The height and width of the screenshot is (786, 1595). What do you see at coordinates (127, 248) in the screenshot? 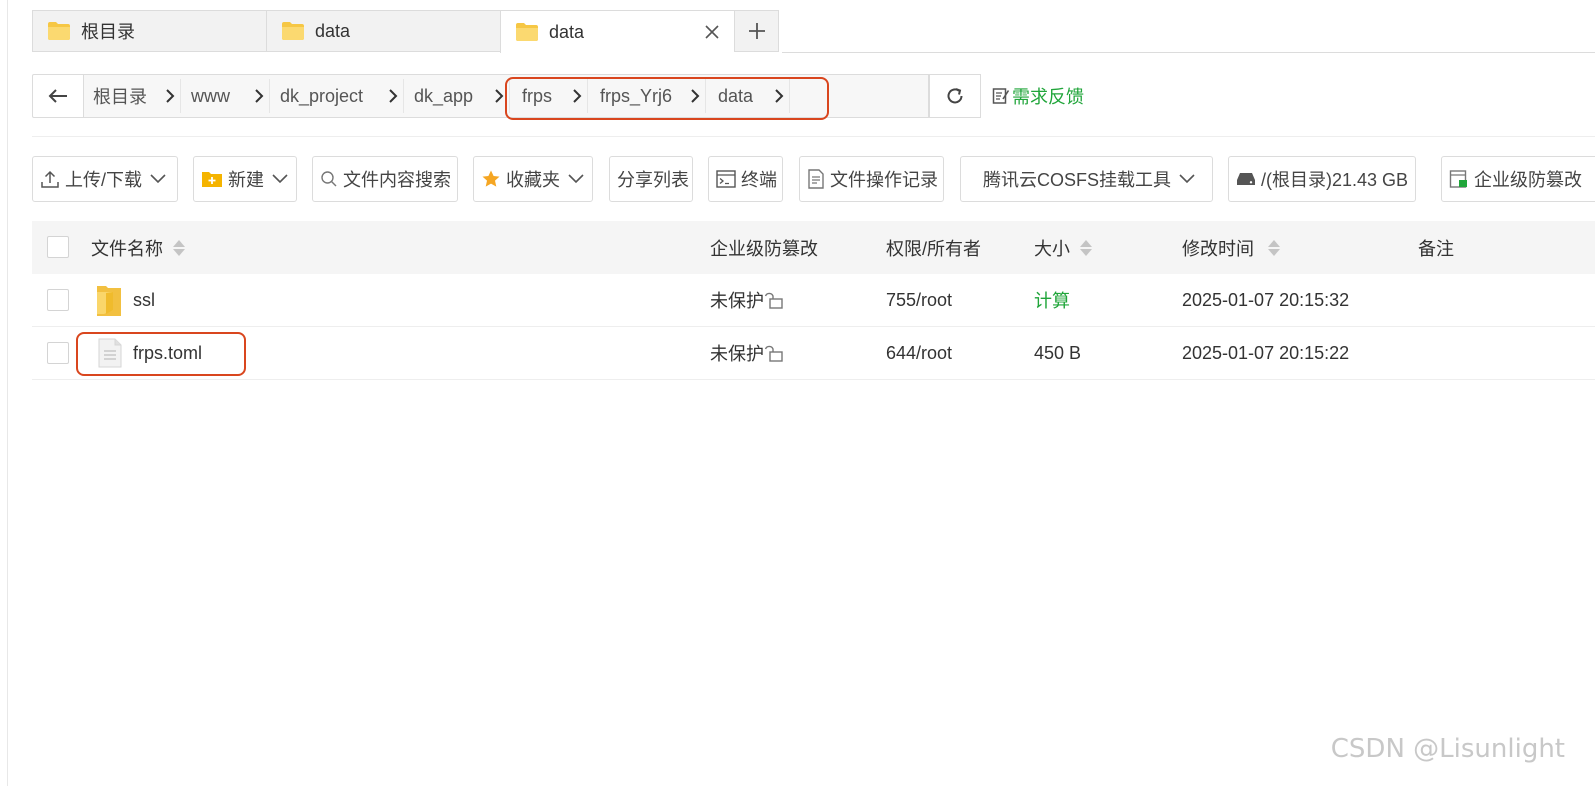
I see `column-name-label: 文件名称` at bounding box center [127, 248].